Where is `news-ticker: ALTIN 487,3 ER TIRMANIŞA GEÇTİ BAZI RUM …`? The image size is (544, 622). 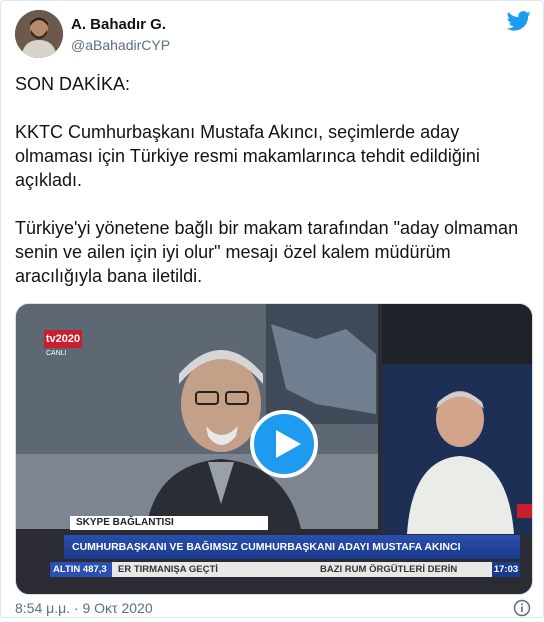 news-ticker: ALTIN 487,3 ER TIRMANIŞA GEÇTİ BAZI RUM … is located at coordinates (285, 569).